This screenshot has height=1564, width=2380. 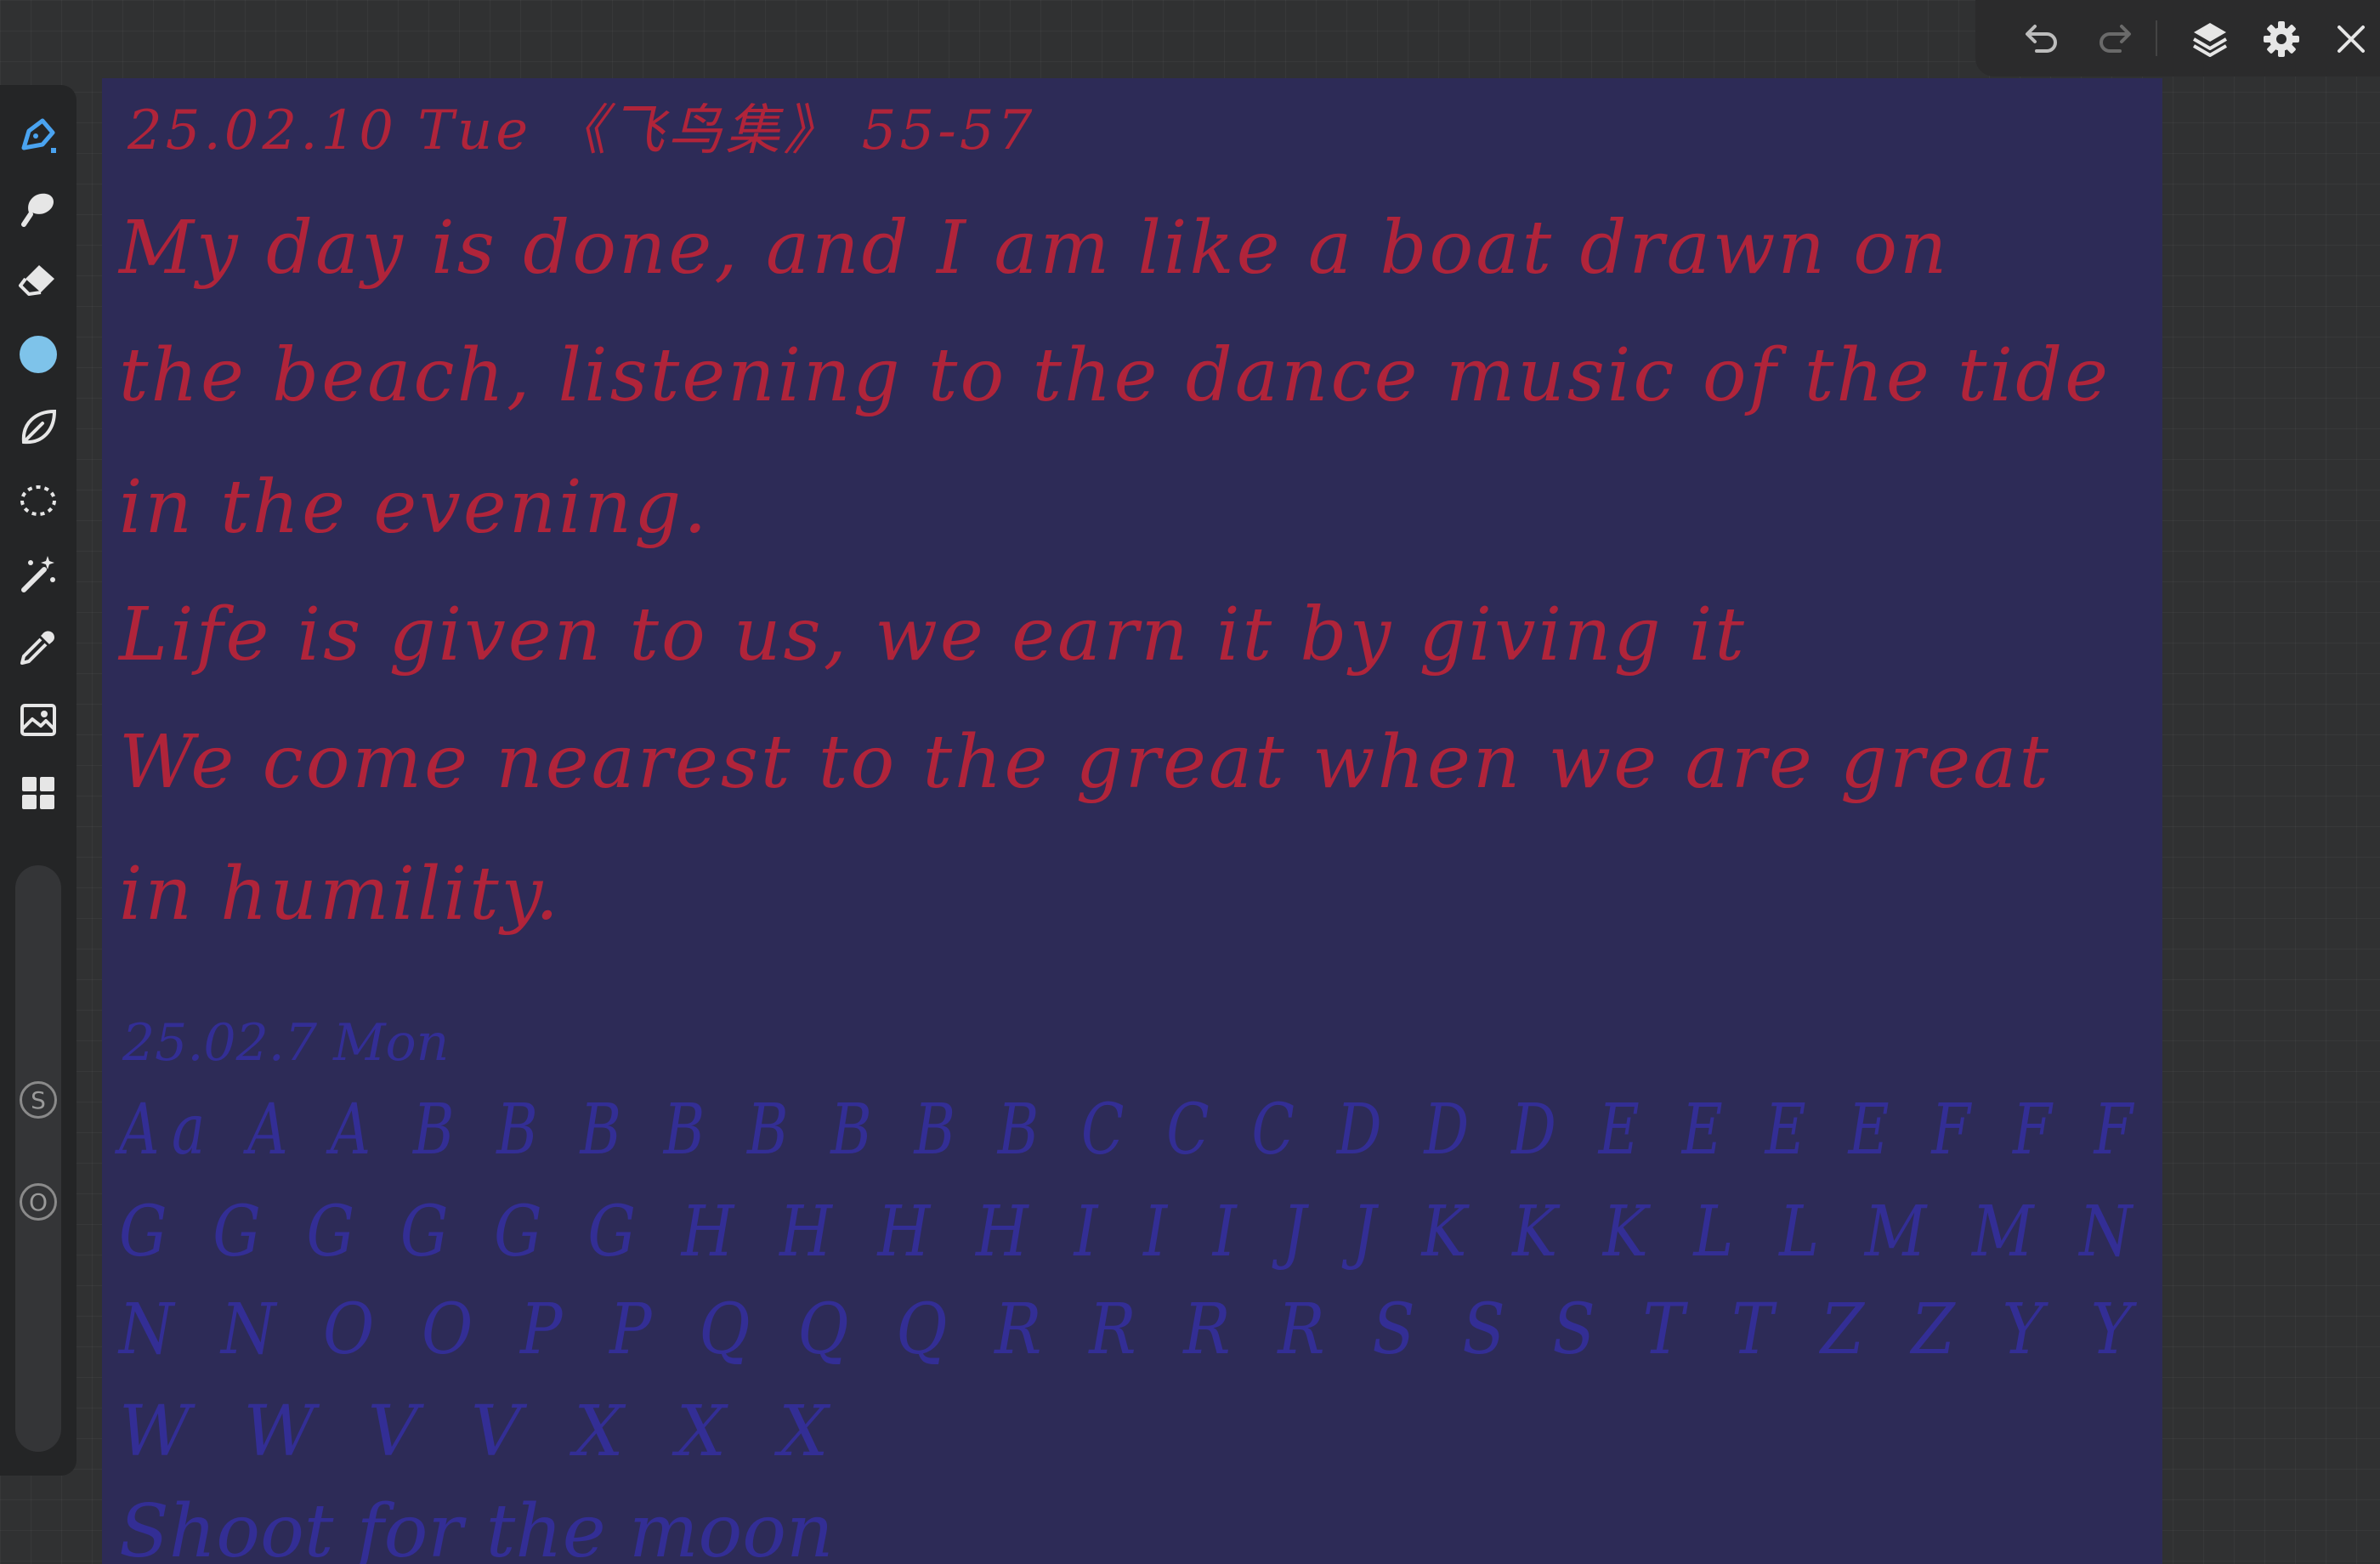 I want to click on redo-icon, so click(x=2115, y=39).